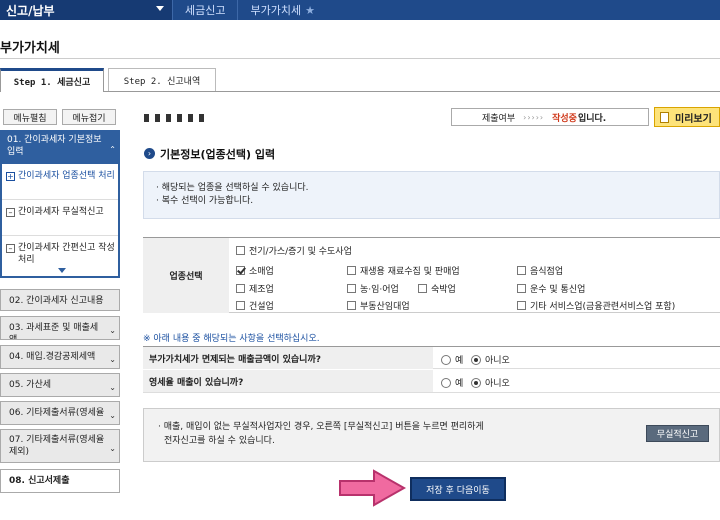 Image resolution: width=720 pixels, height=520 pixels. What do you see at coordinates (240, 270) in the screenshot?
I see `checkbox-box-checked` at bounding box center [240, 270].